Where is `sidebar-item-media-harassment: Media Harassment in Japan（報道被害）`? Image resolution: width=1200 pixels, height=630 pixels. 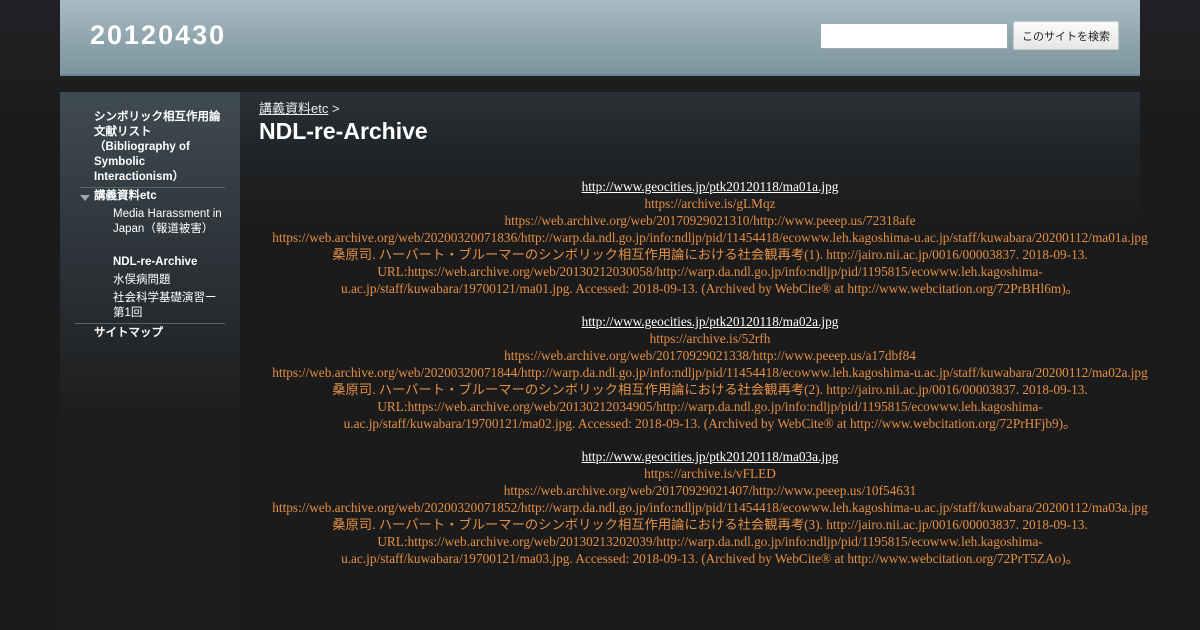 sidebar-item-media-harassment: Media Harassment in Japan（報道被害） is located at coordinates (169, 222).